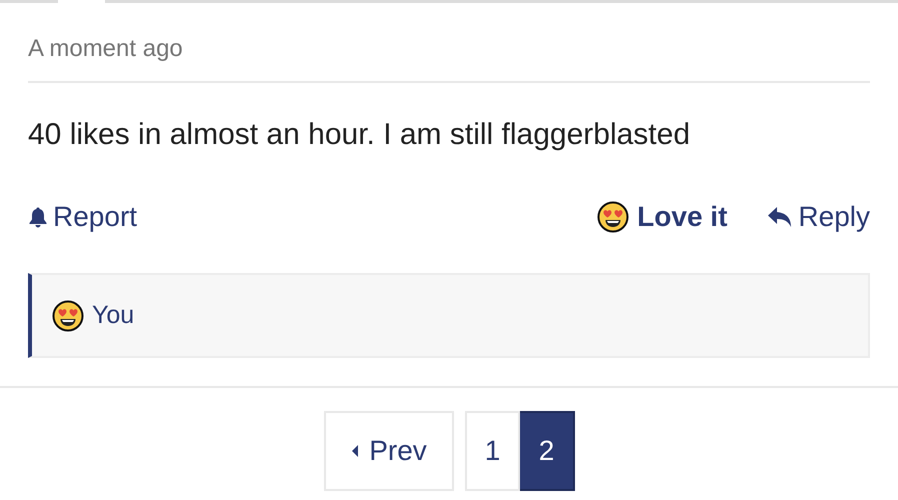  I want to click on report-link: Report, so click(83, 217).